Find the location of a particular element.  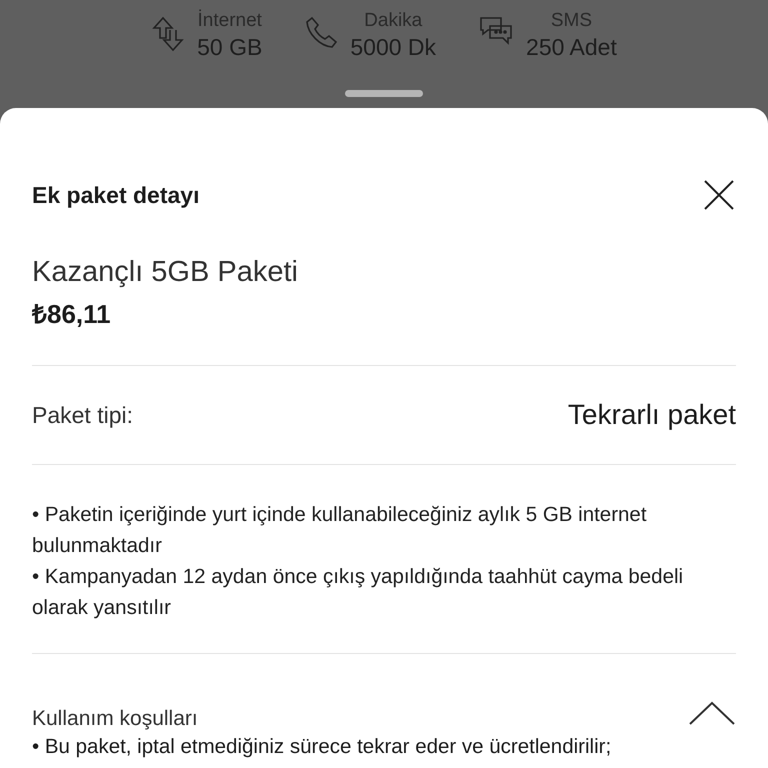

package-name: Kazançlı 5GB Paketi is located at coordinates (165, 272).